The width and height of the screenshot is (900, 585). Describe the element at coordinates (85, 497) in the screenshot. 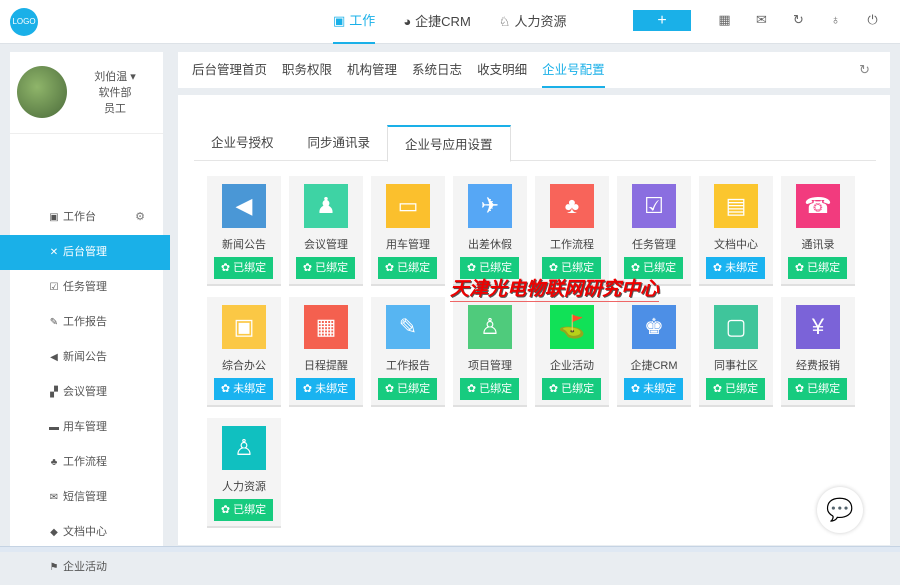

I see `sidebar-item: ✉ 短信管理` at that location.